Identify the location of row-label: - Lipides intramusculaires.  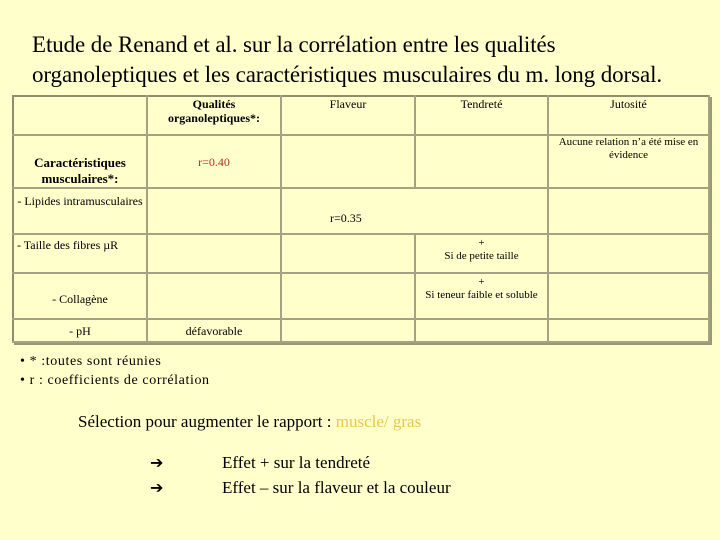
(80, 211).